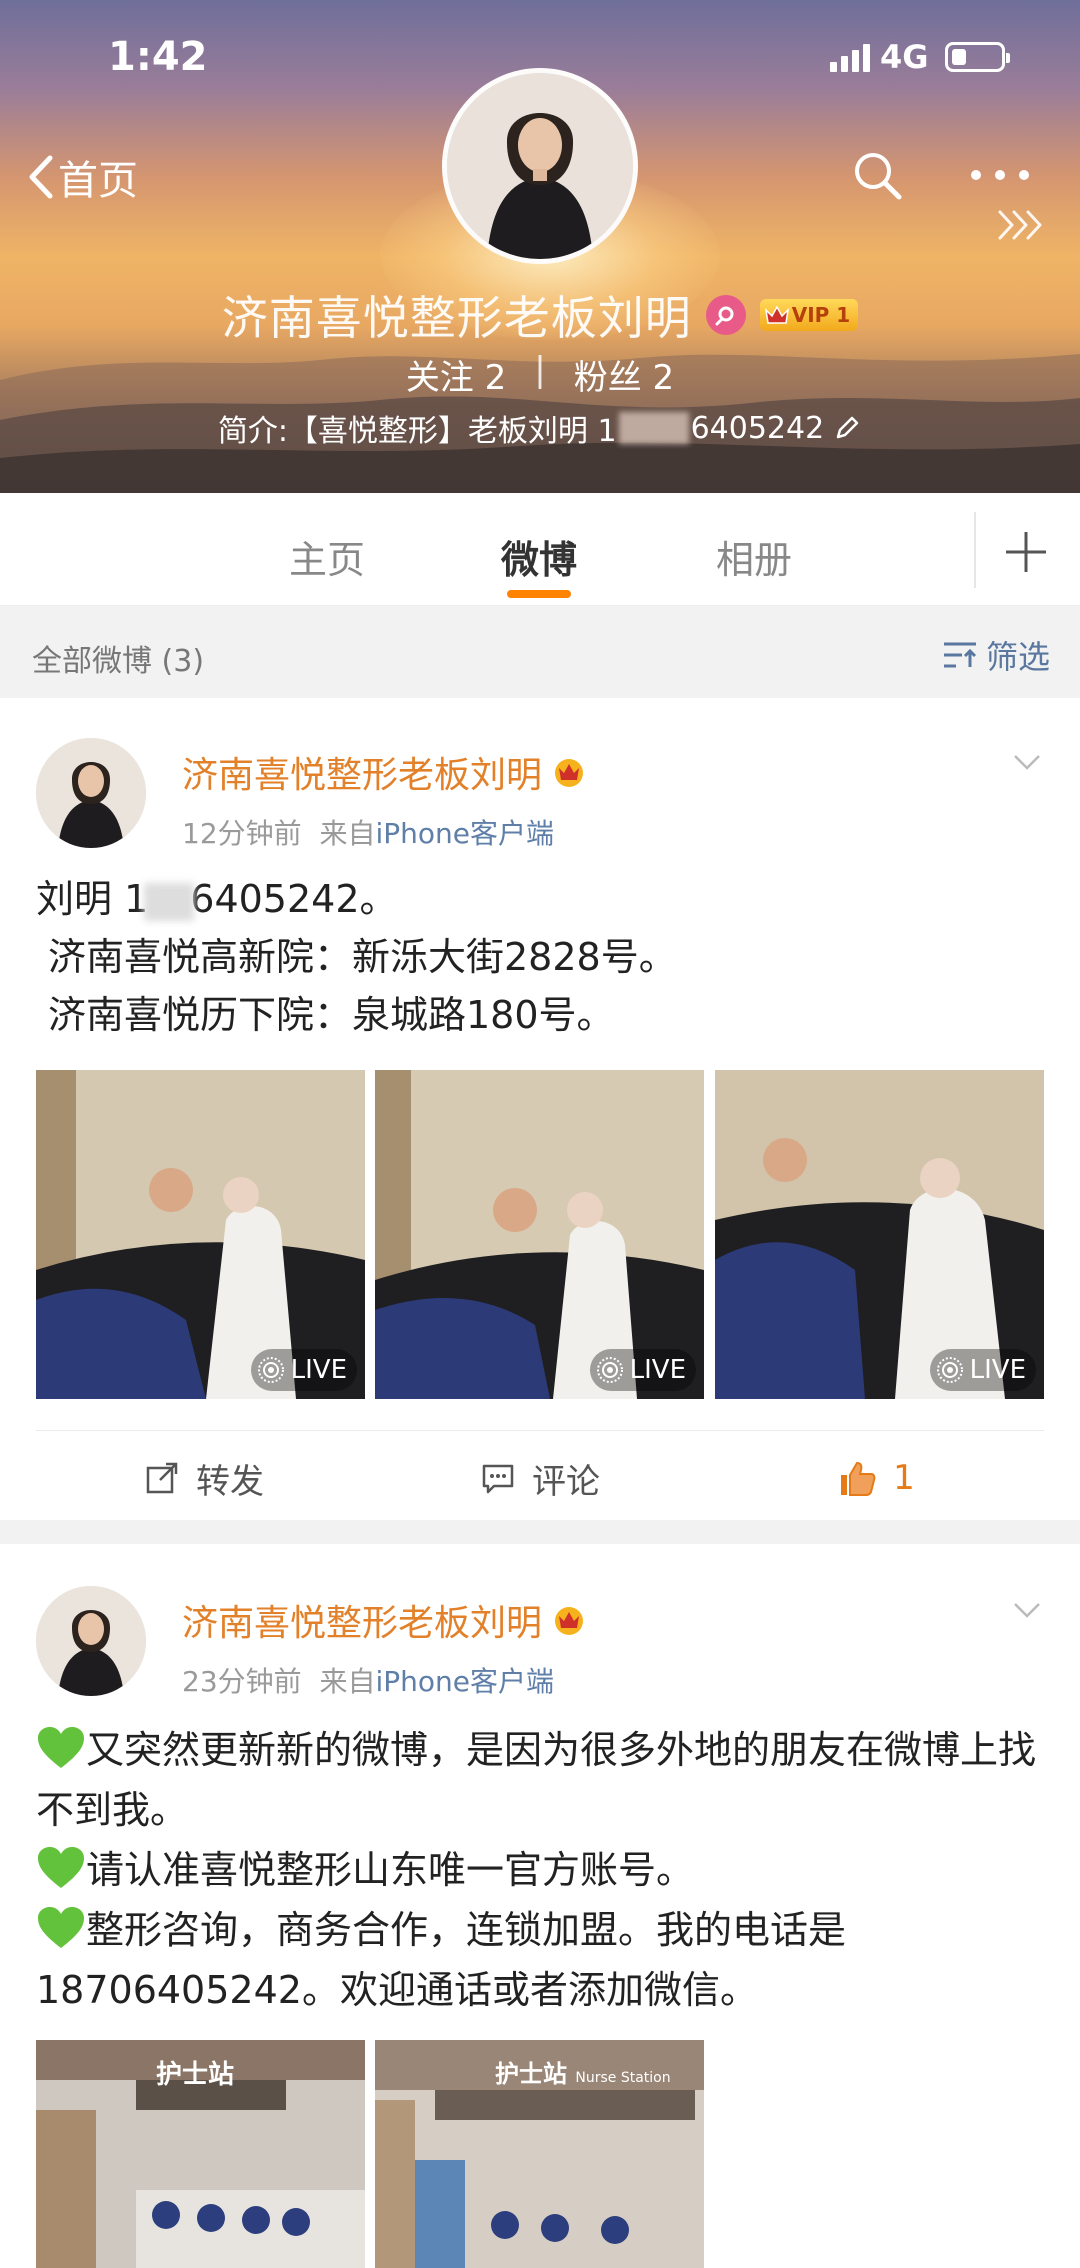 The height and width of the screenshot is (2268, 1080). I want to click on post-line-1a: 刘明 1, so click(92, 899).